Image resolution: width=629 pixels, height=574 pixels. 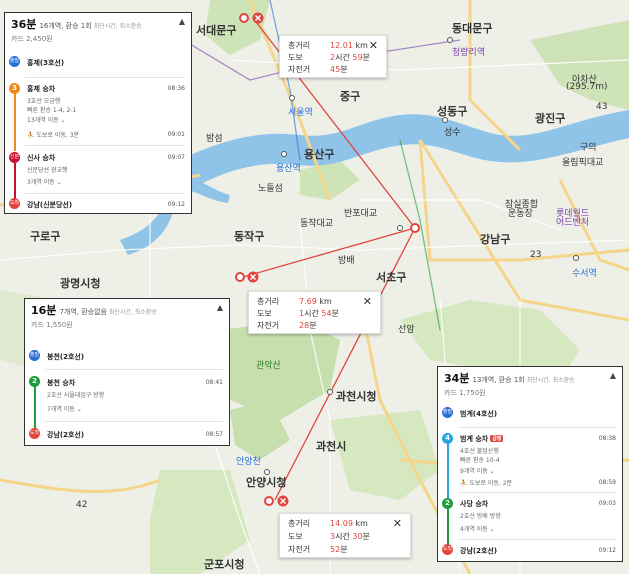 What do you see at coordinates (480, 516) in the screenshot?
I see `direction: 2호선 방배 방향` at bounding box center [480, 516].